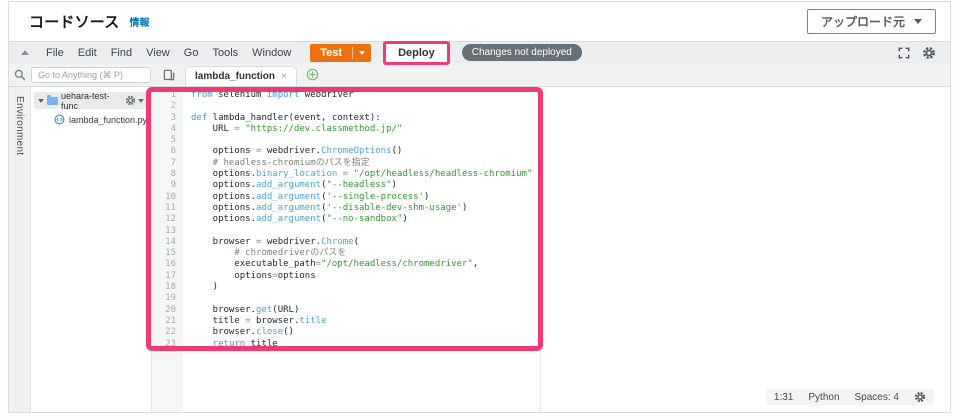 The image size is (960, 420). What do you see at coordinates (108, 119) in the screenshot?
I see `file-name: lambda_function.py` at bounding box center [108, 119].